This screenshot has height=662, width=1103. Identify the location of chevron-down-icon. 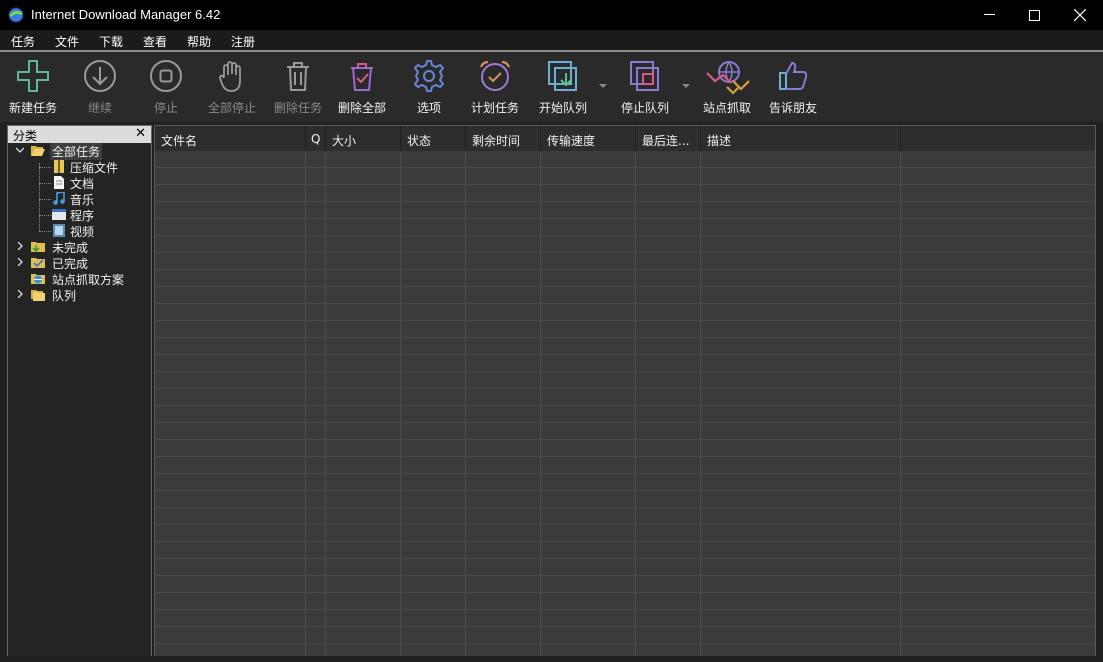
(20, 150).